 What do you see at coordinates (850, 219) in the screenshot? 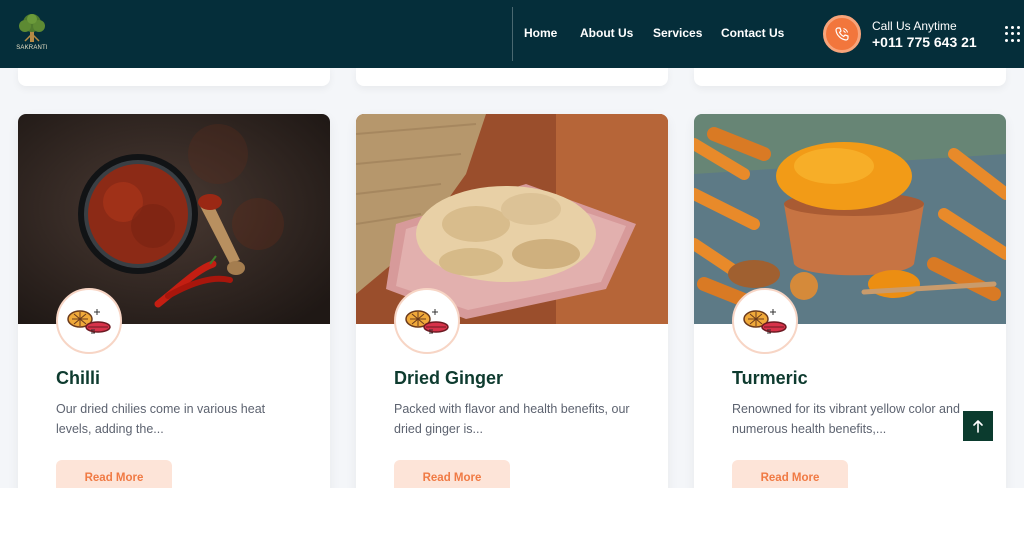
I see `turmeric-image` at bounding box center [850, 219].